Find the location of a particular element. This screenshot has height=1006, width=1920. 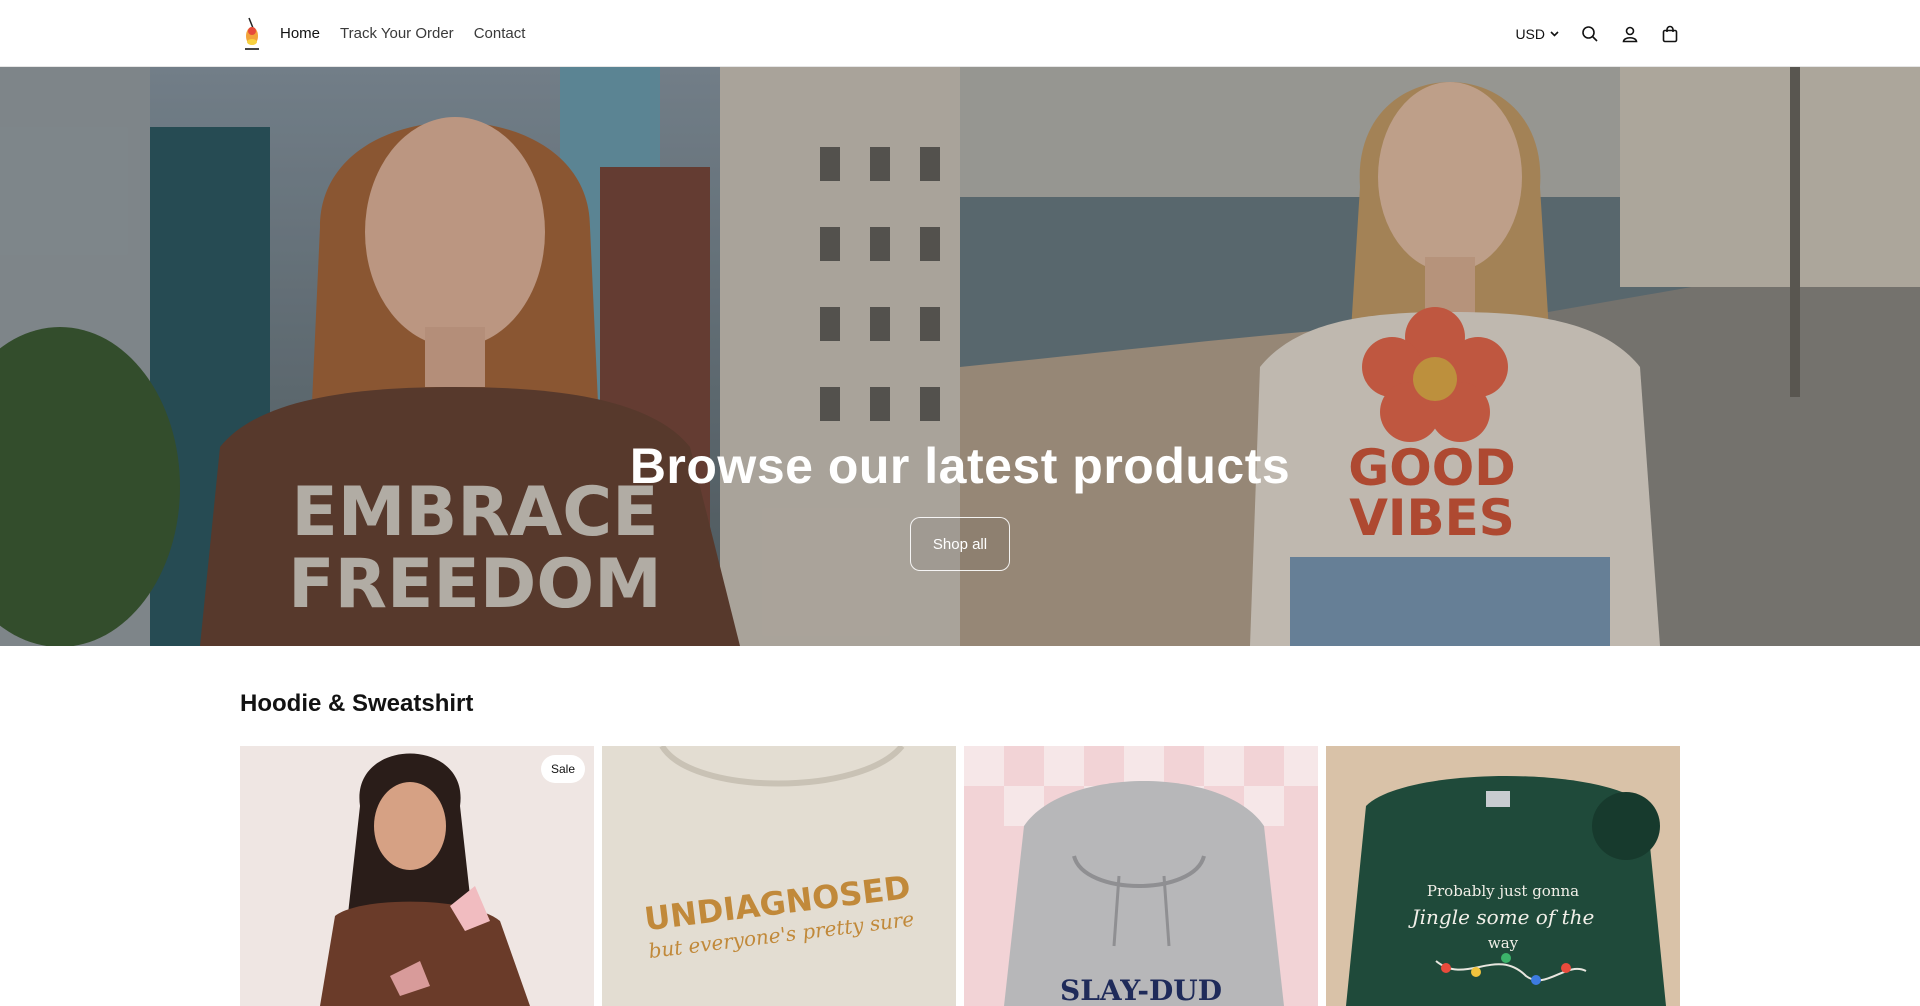

product-image is located at coordinates (417, 876).